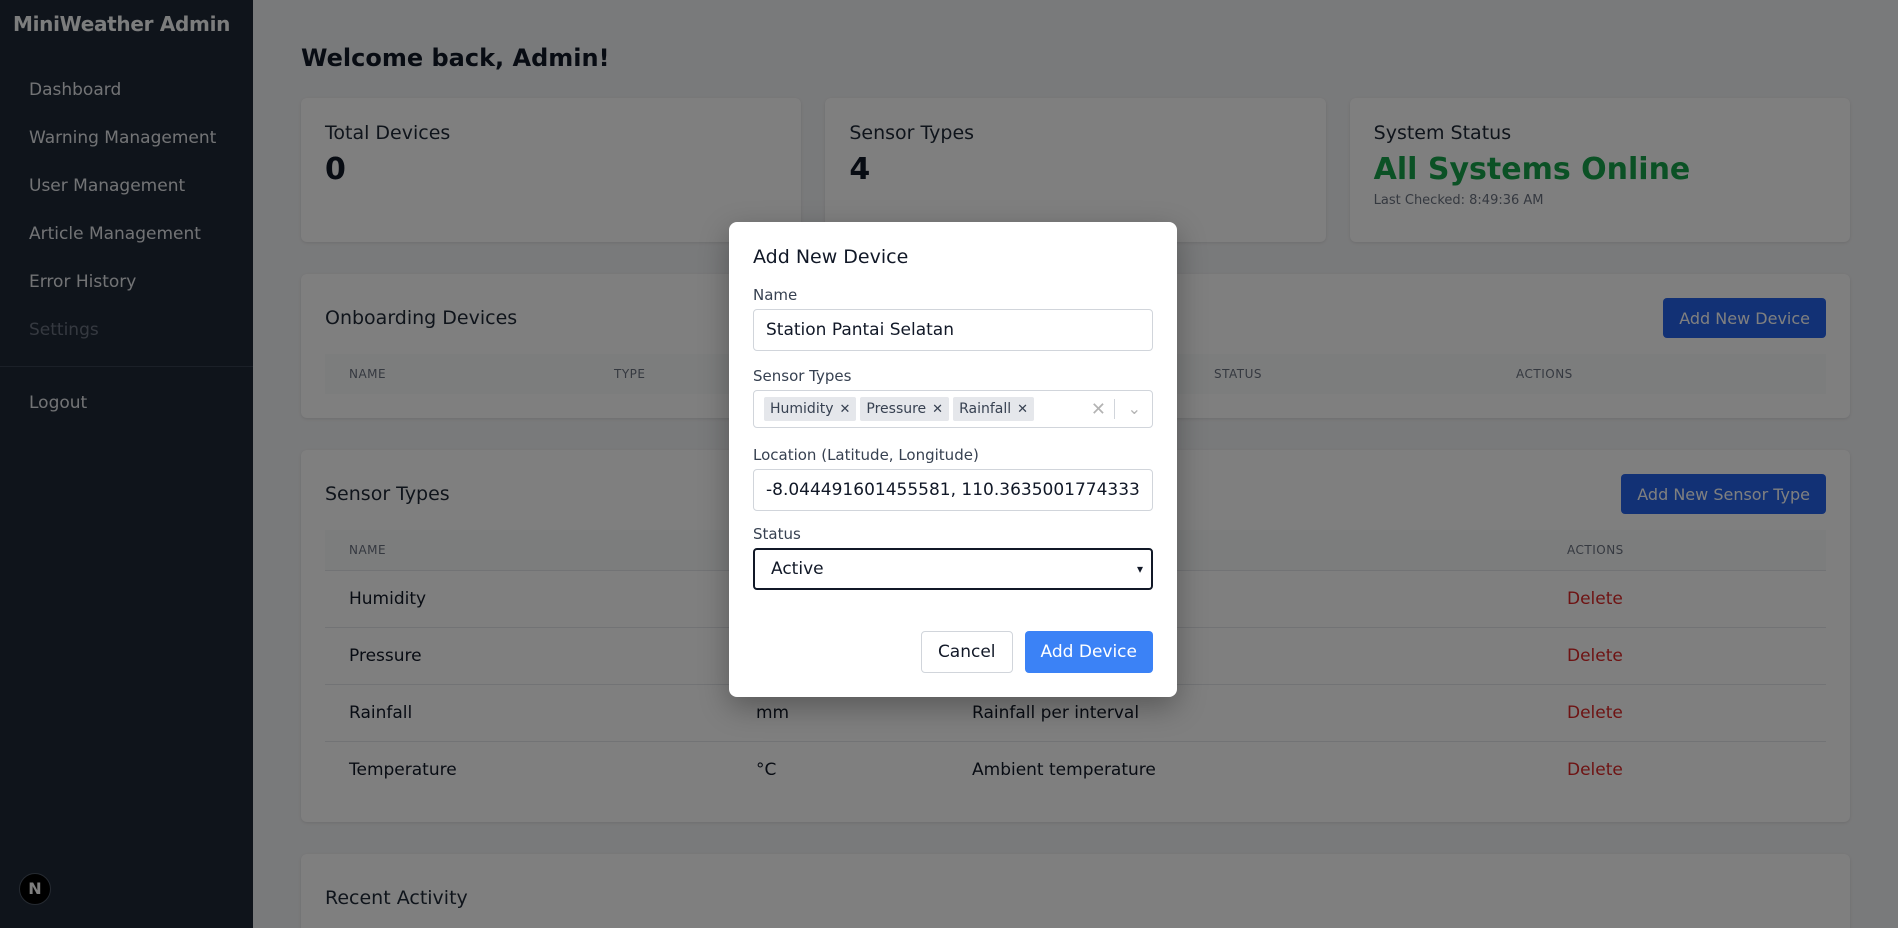 This screenshot has height=928, width=1898. Describe the element at coordinates (1139, 569) in the screenshot. I see `chevron-down-icon: ▾` at that location.